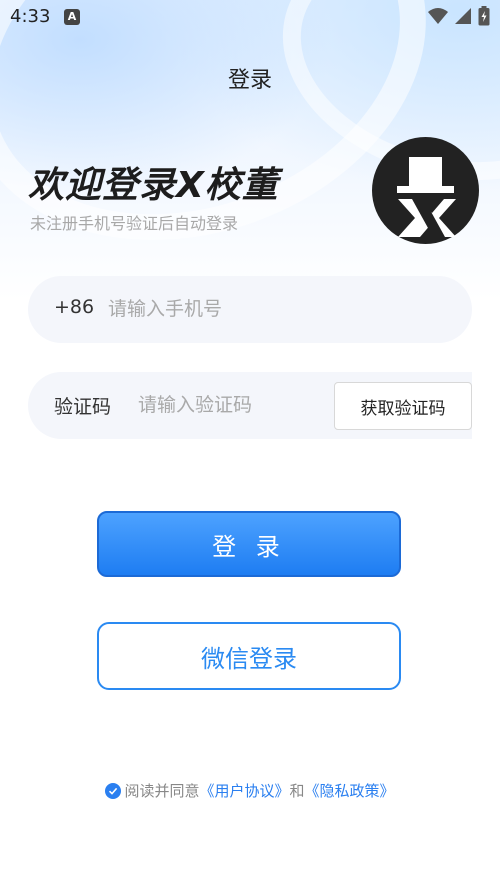  What do you see at coordinates (250, 17) in the screenshot?
I see `status-bar: 4:33 A` at bounding box center [250, 17].